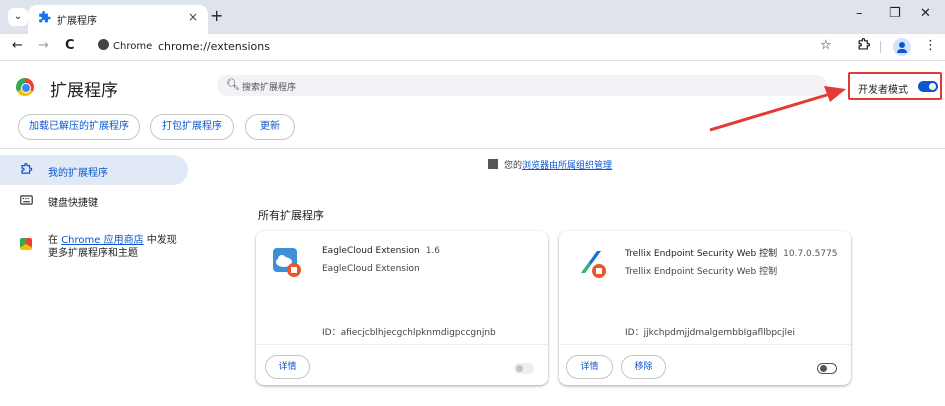 This screenshot has width=945, height=406. Describe the element at coordinates (17, 45) in the screenshot. I see `back-button: ←` at that location.